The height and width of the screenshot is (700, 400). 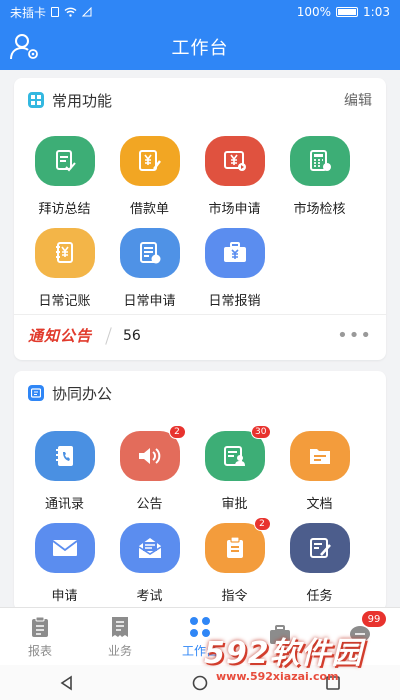 I want to click on tab-label: 报表, so click(x=39, y=650).